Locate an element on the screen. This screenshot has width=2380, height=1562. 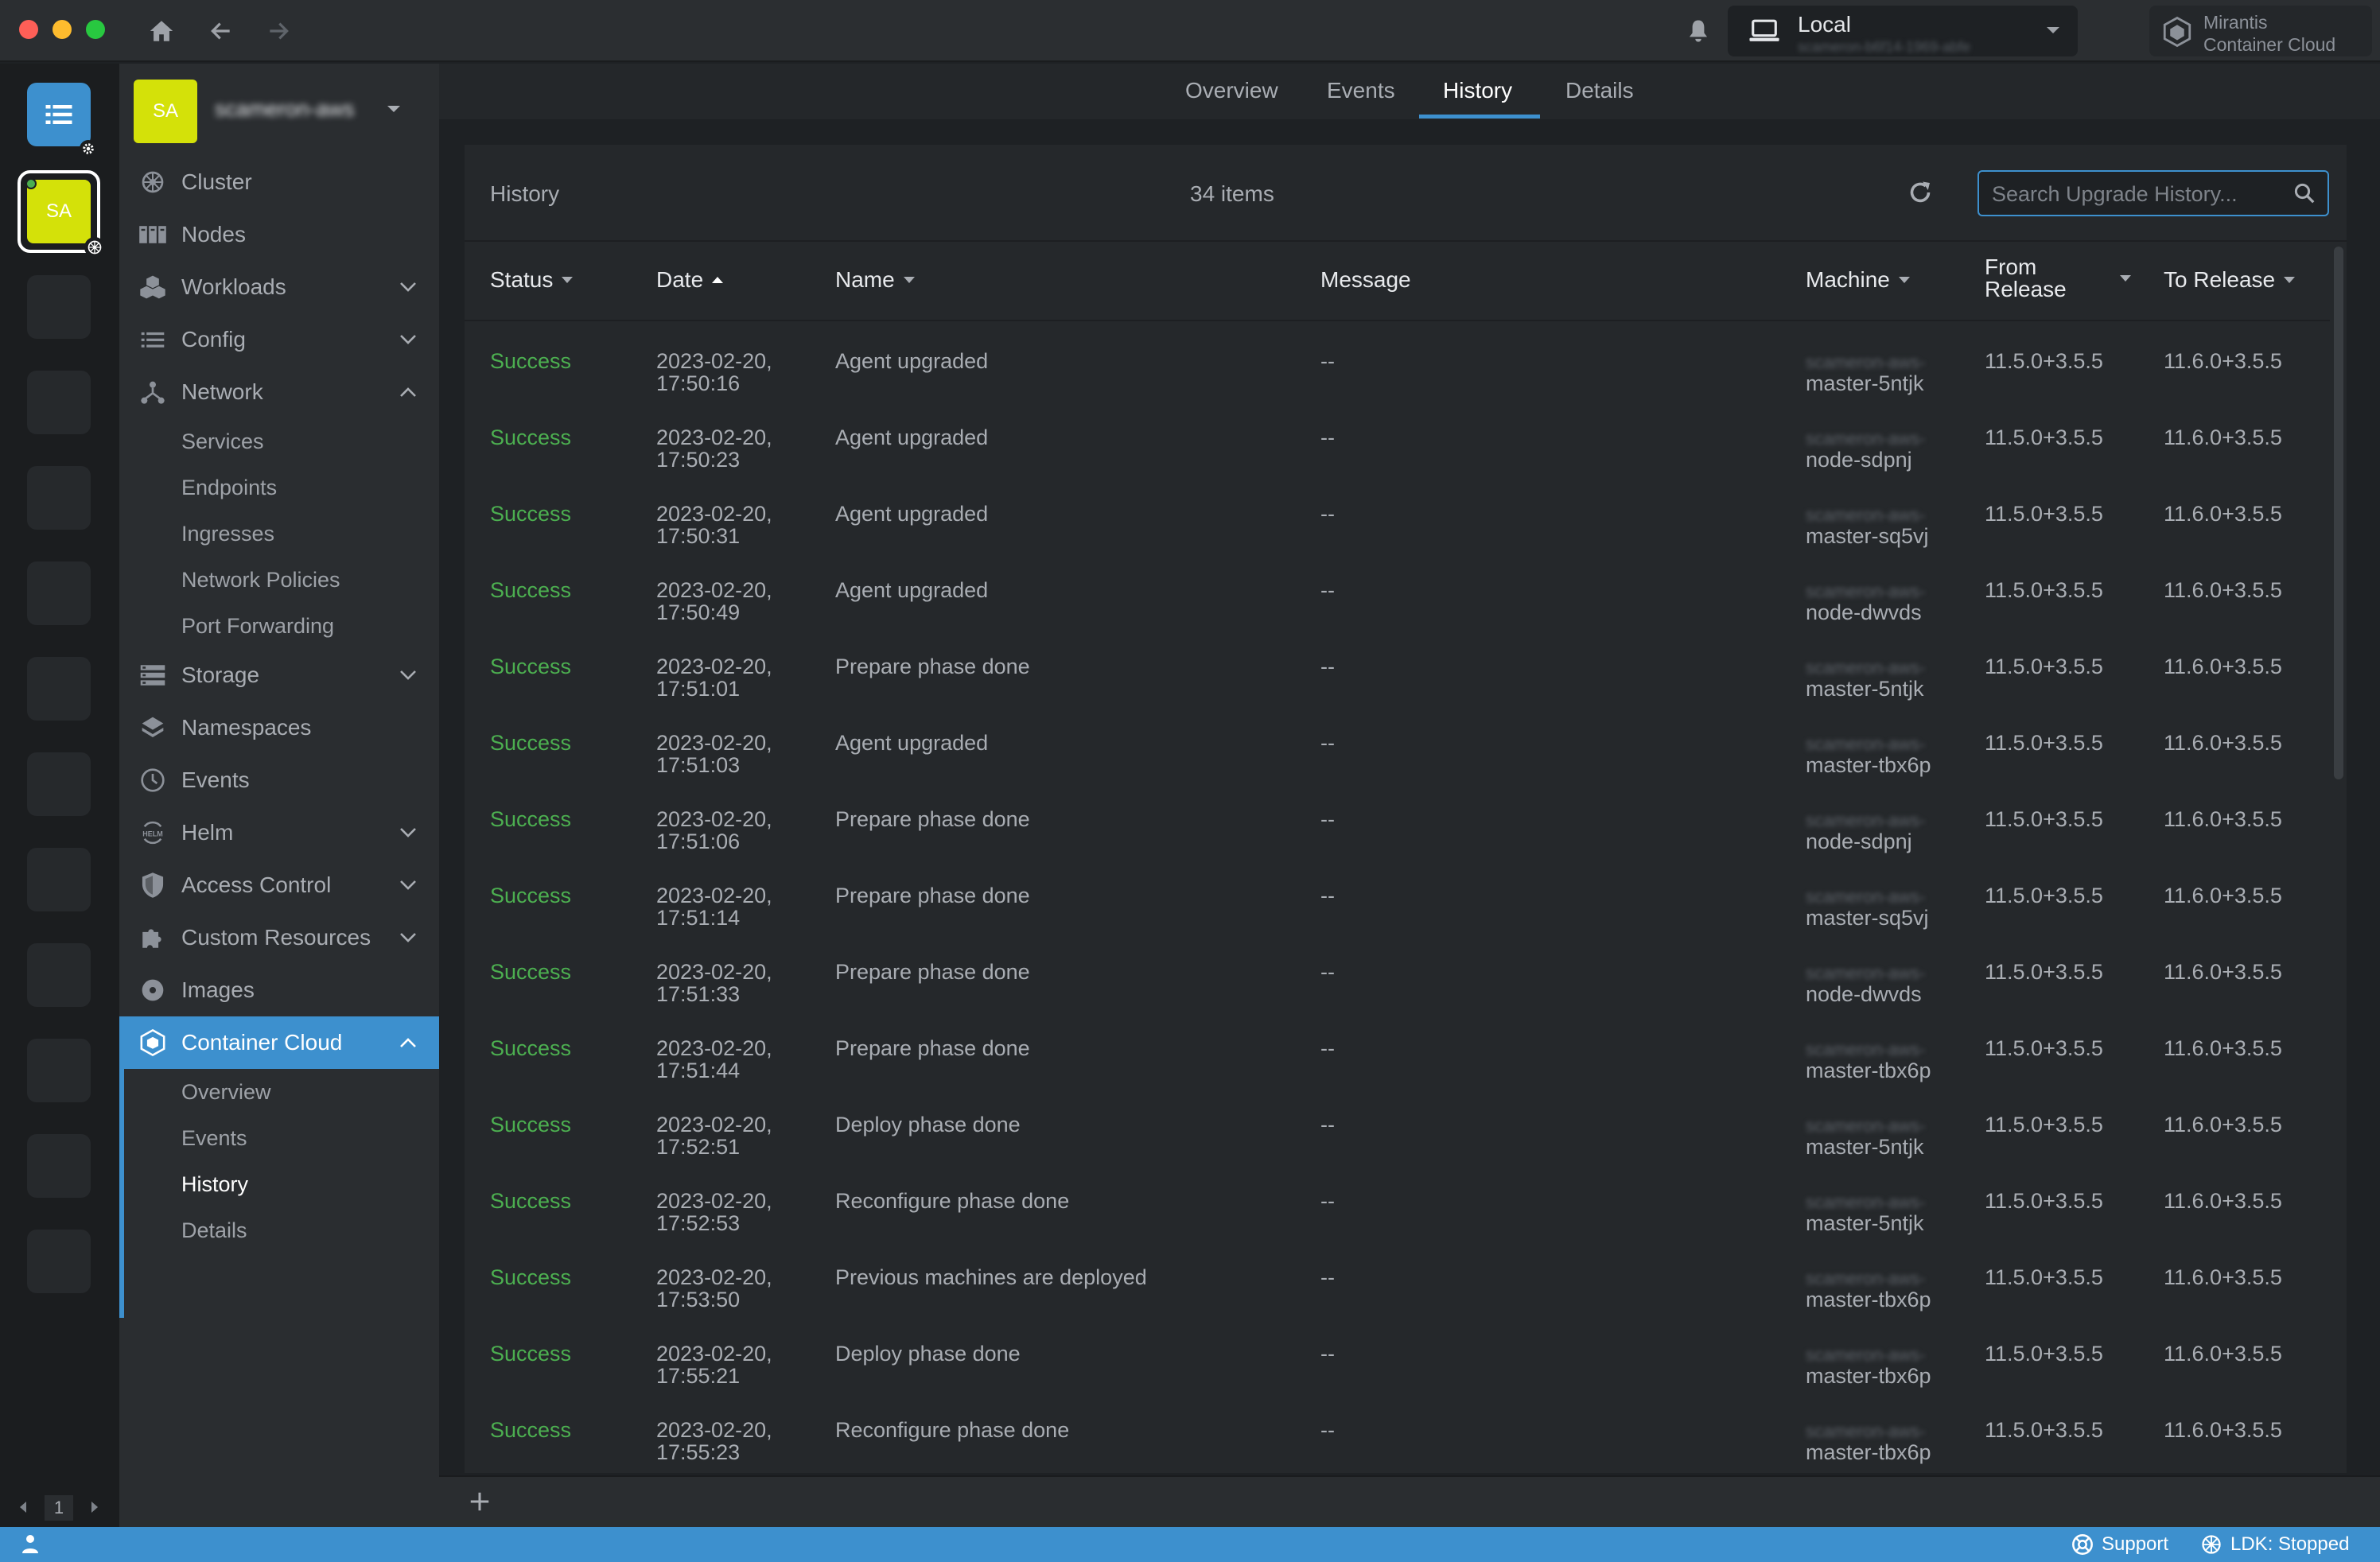
forward-arrow-icon is located at coordinates (278, 31).